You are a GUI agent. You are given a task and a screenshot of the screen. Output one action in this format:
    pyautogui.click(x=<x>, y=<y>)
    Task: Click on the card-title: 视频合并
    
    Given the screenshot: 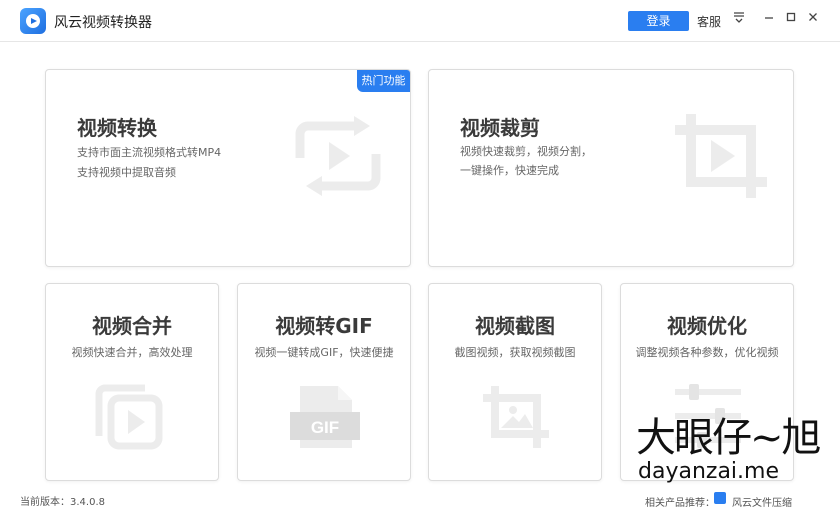 What is the action you would take?
    pyautogui.click(x=132, y=326)
    